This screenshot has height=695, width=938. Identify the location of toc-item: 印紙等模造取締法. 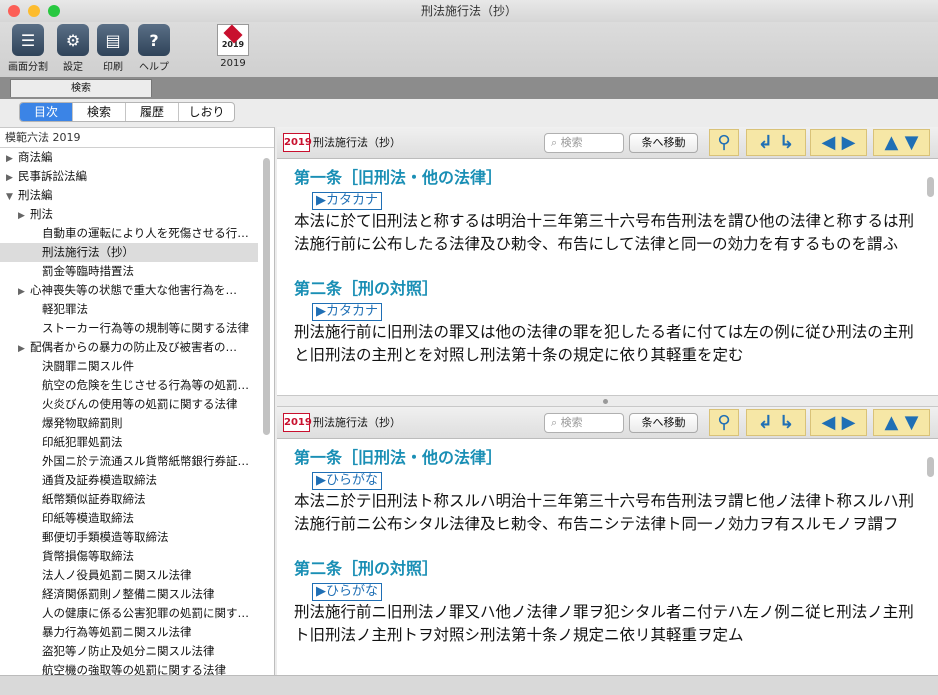
(129, 518).